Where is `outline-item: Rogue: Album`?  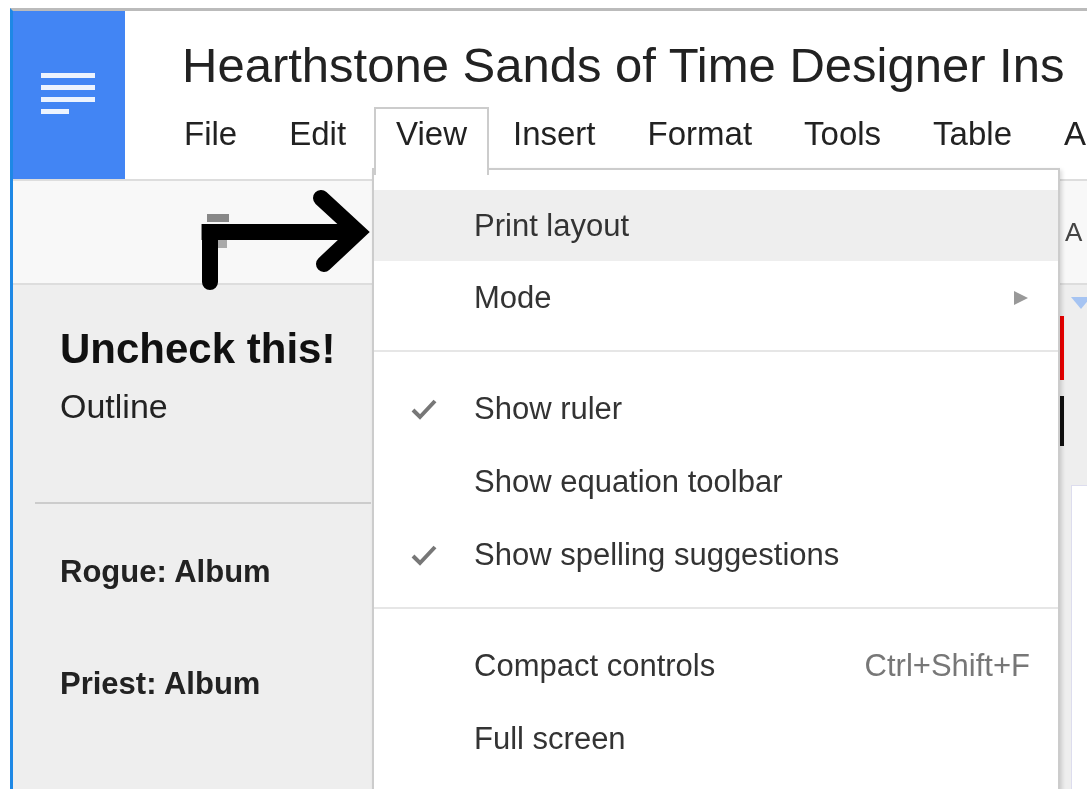
outline-item: Rogue: Album is located at coordinates (192, 610).